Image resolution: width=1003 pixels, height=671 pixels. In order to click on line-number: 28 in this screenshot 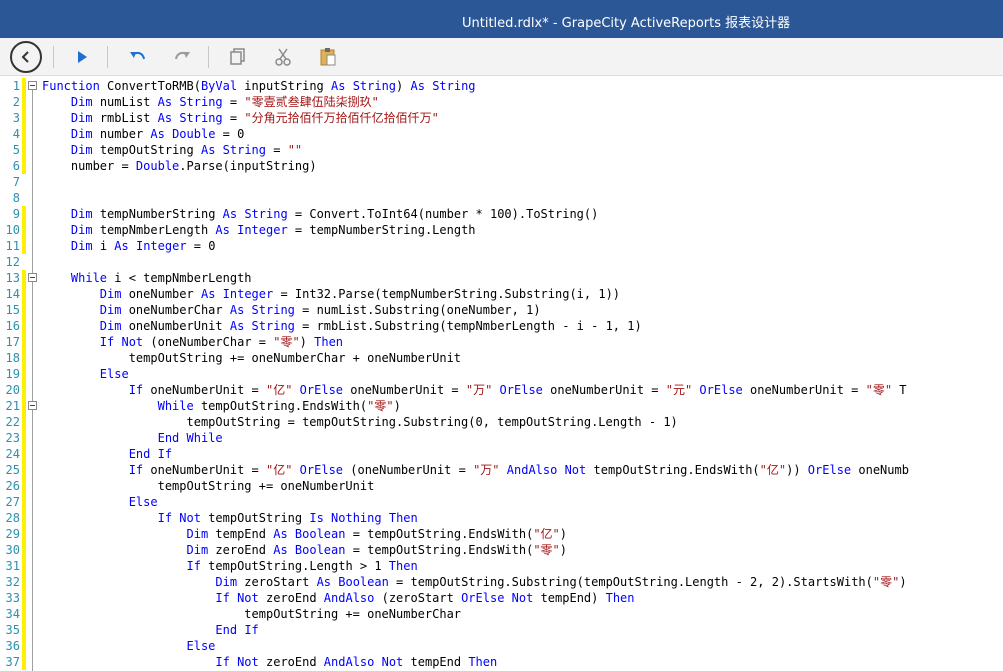, I will do `click(12, 518)`.